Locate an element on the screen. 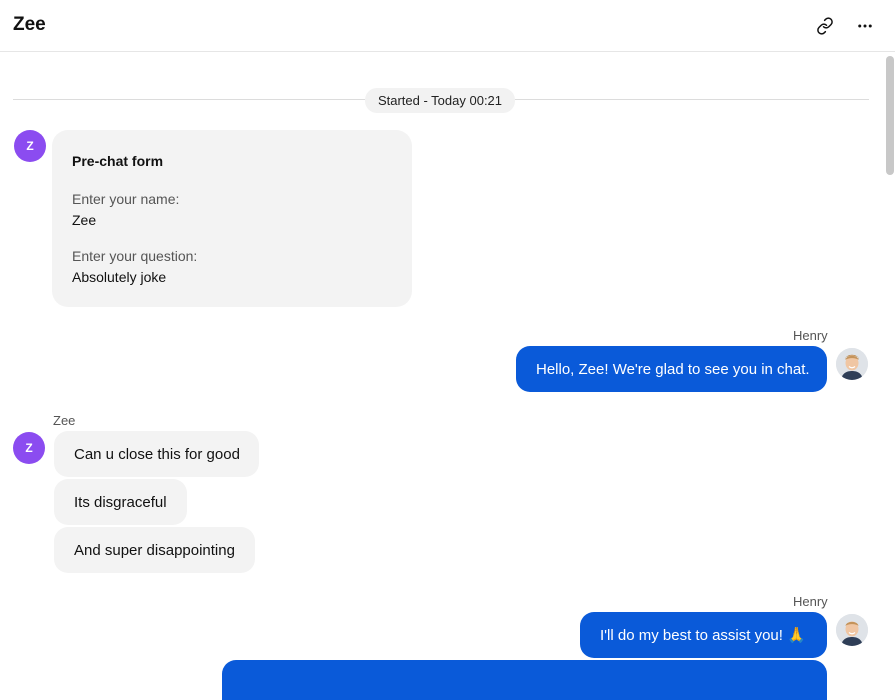 This screenshot has height=700, width=895. message-text: Can u close this for good is located at coordinates (157, 454).